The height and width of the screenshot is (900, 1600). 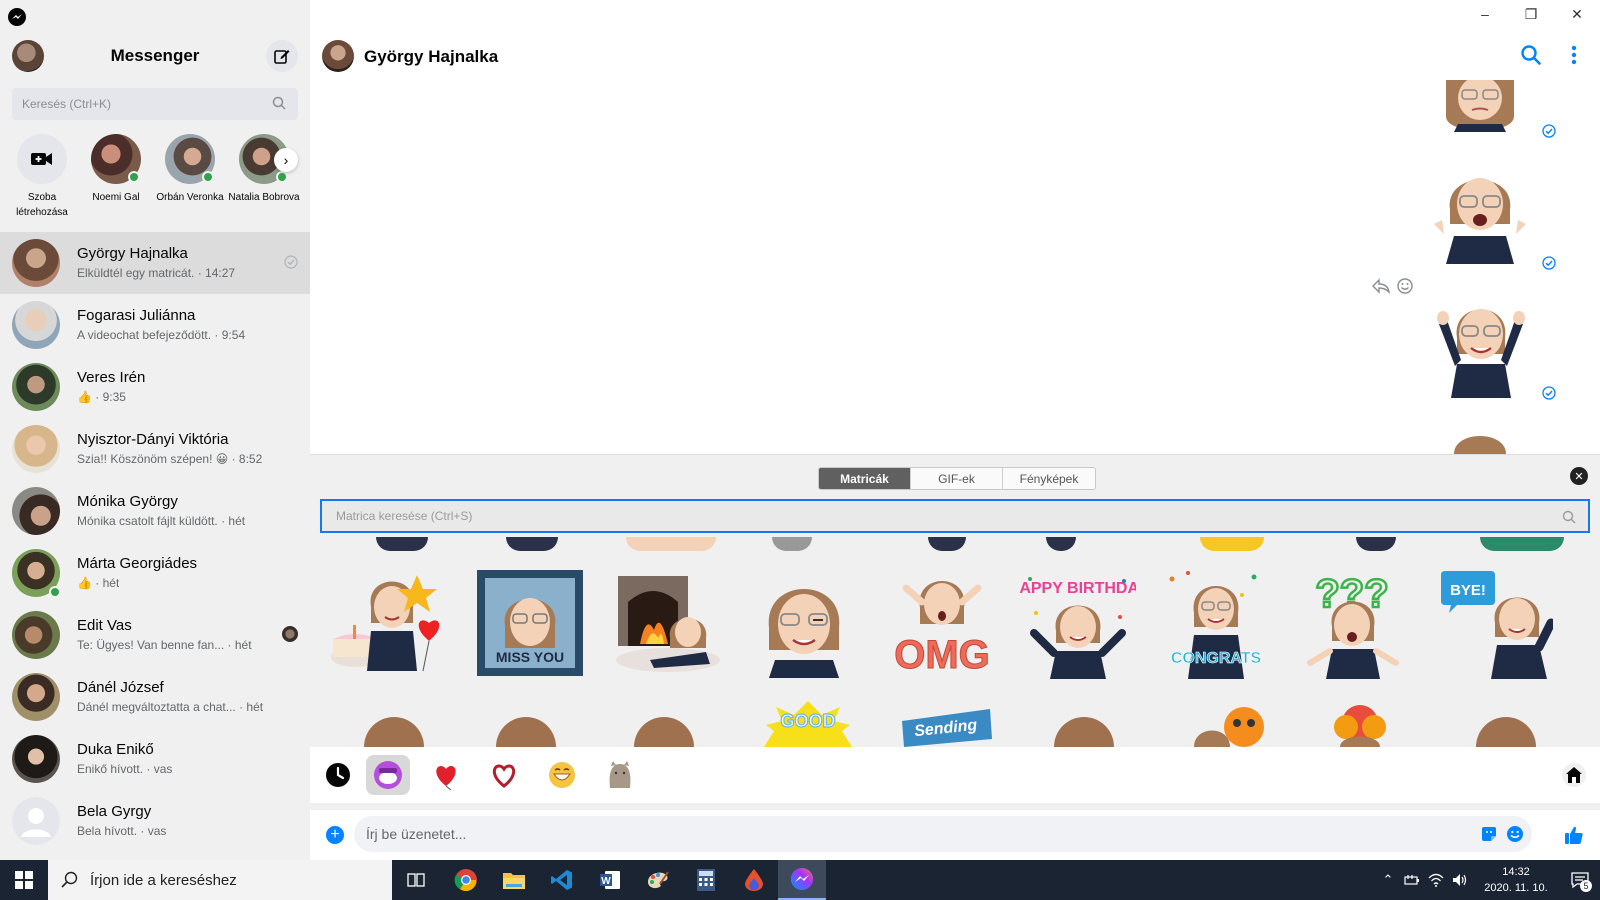 I want to click on conversation-item: Duka Enikő Enikő hívott. · vas, so click(x=155, y=759).